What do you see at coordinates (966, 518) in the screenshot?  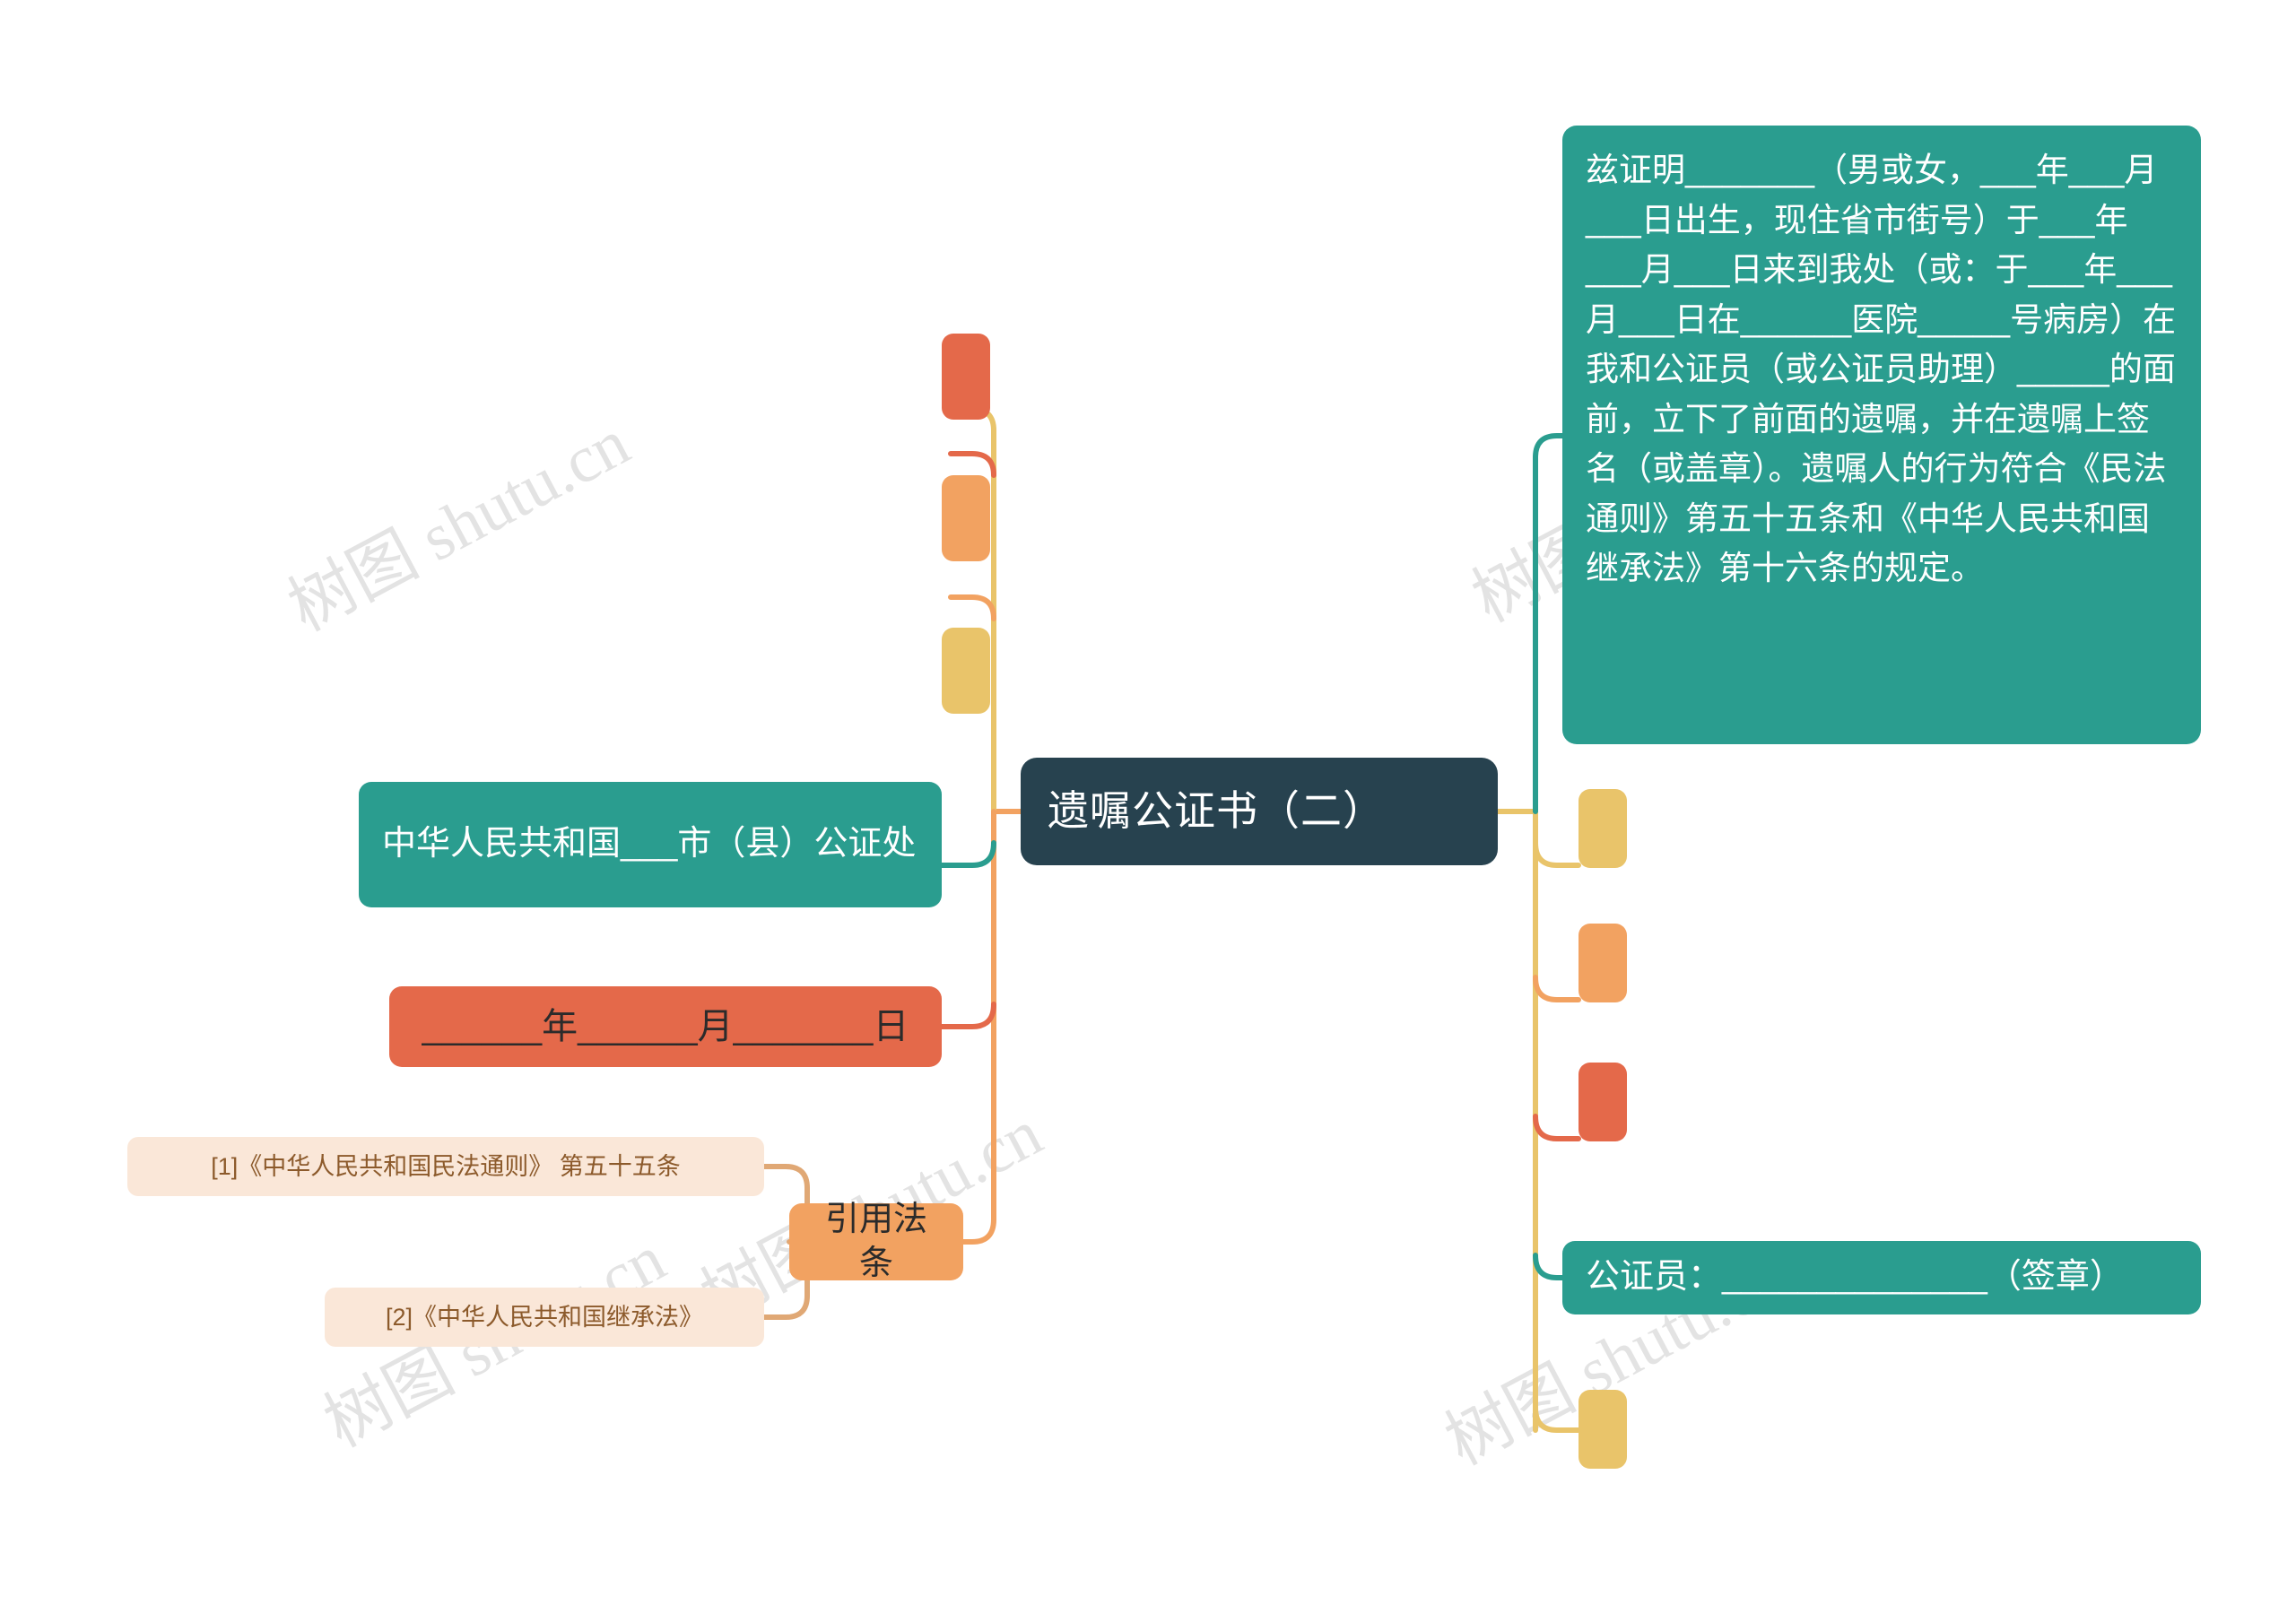 I see `stub-left-orange` at bounding box center [966, 518].